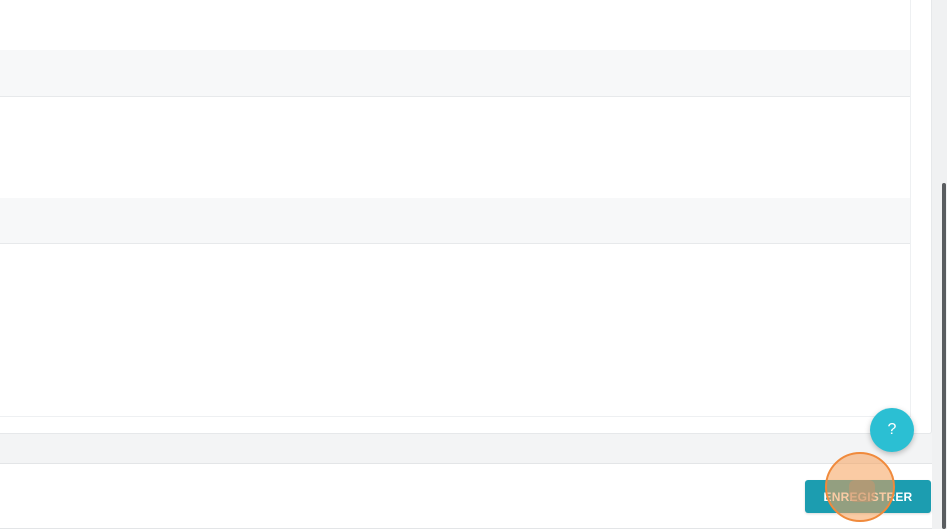 Image resolution: width=947 pixels, height=529 pixels. What do you see at coordinates (944, 356) in the screenshot?
I see `scrollbar-thumb` at bounding box center [944, 356].